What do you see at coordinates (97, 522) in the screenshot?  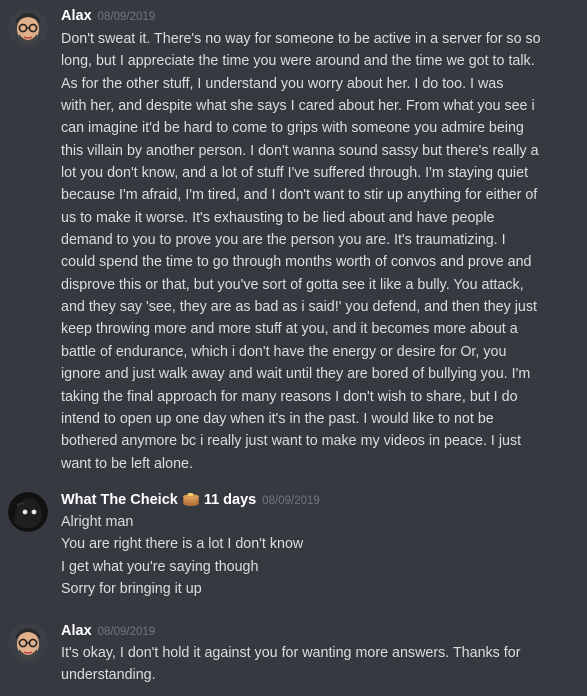 I see `message-line: Alright man` at bounding box center [97, 522].